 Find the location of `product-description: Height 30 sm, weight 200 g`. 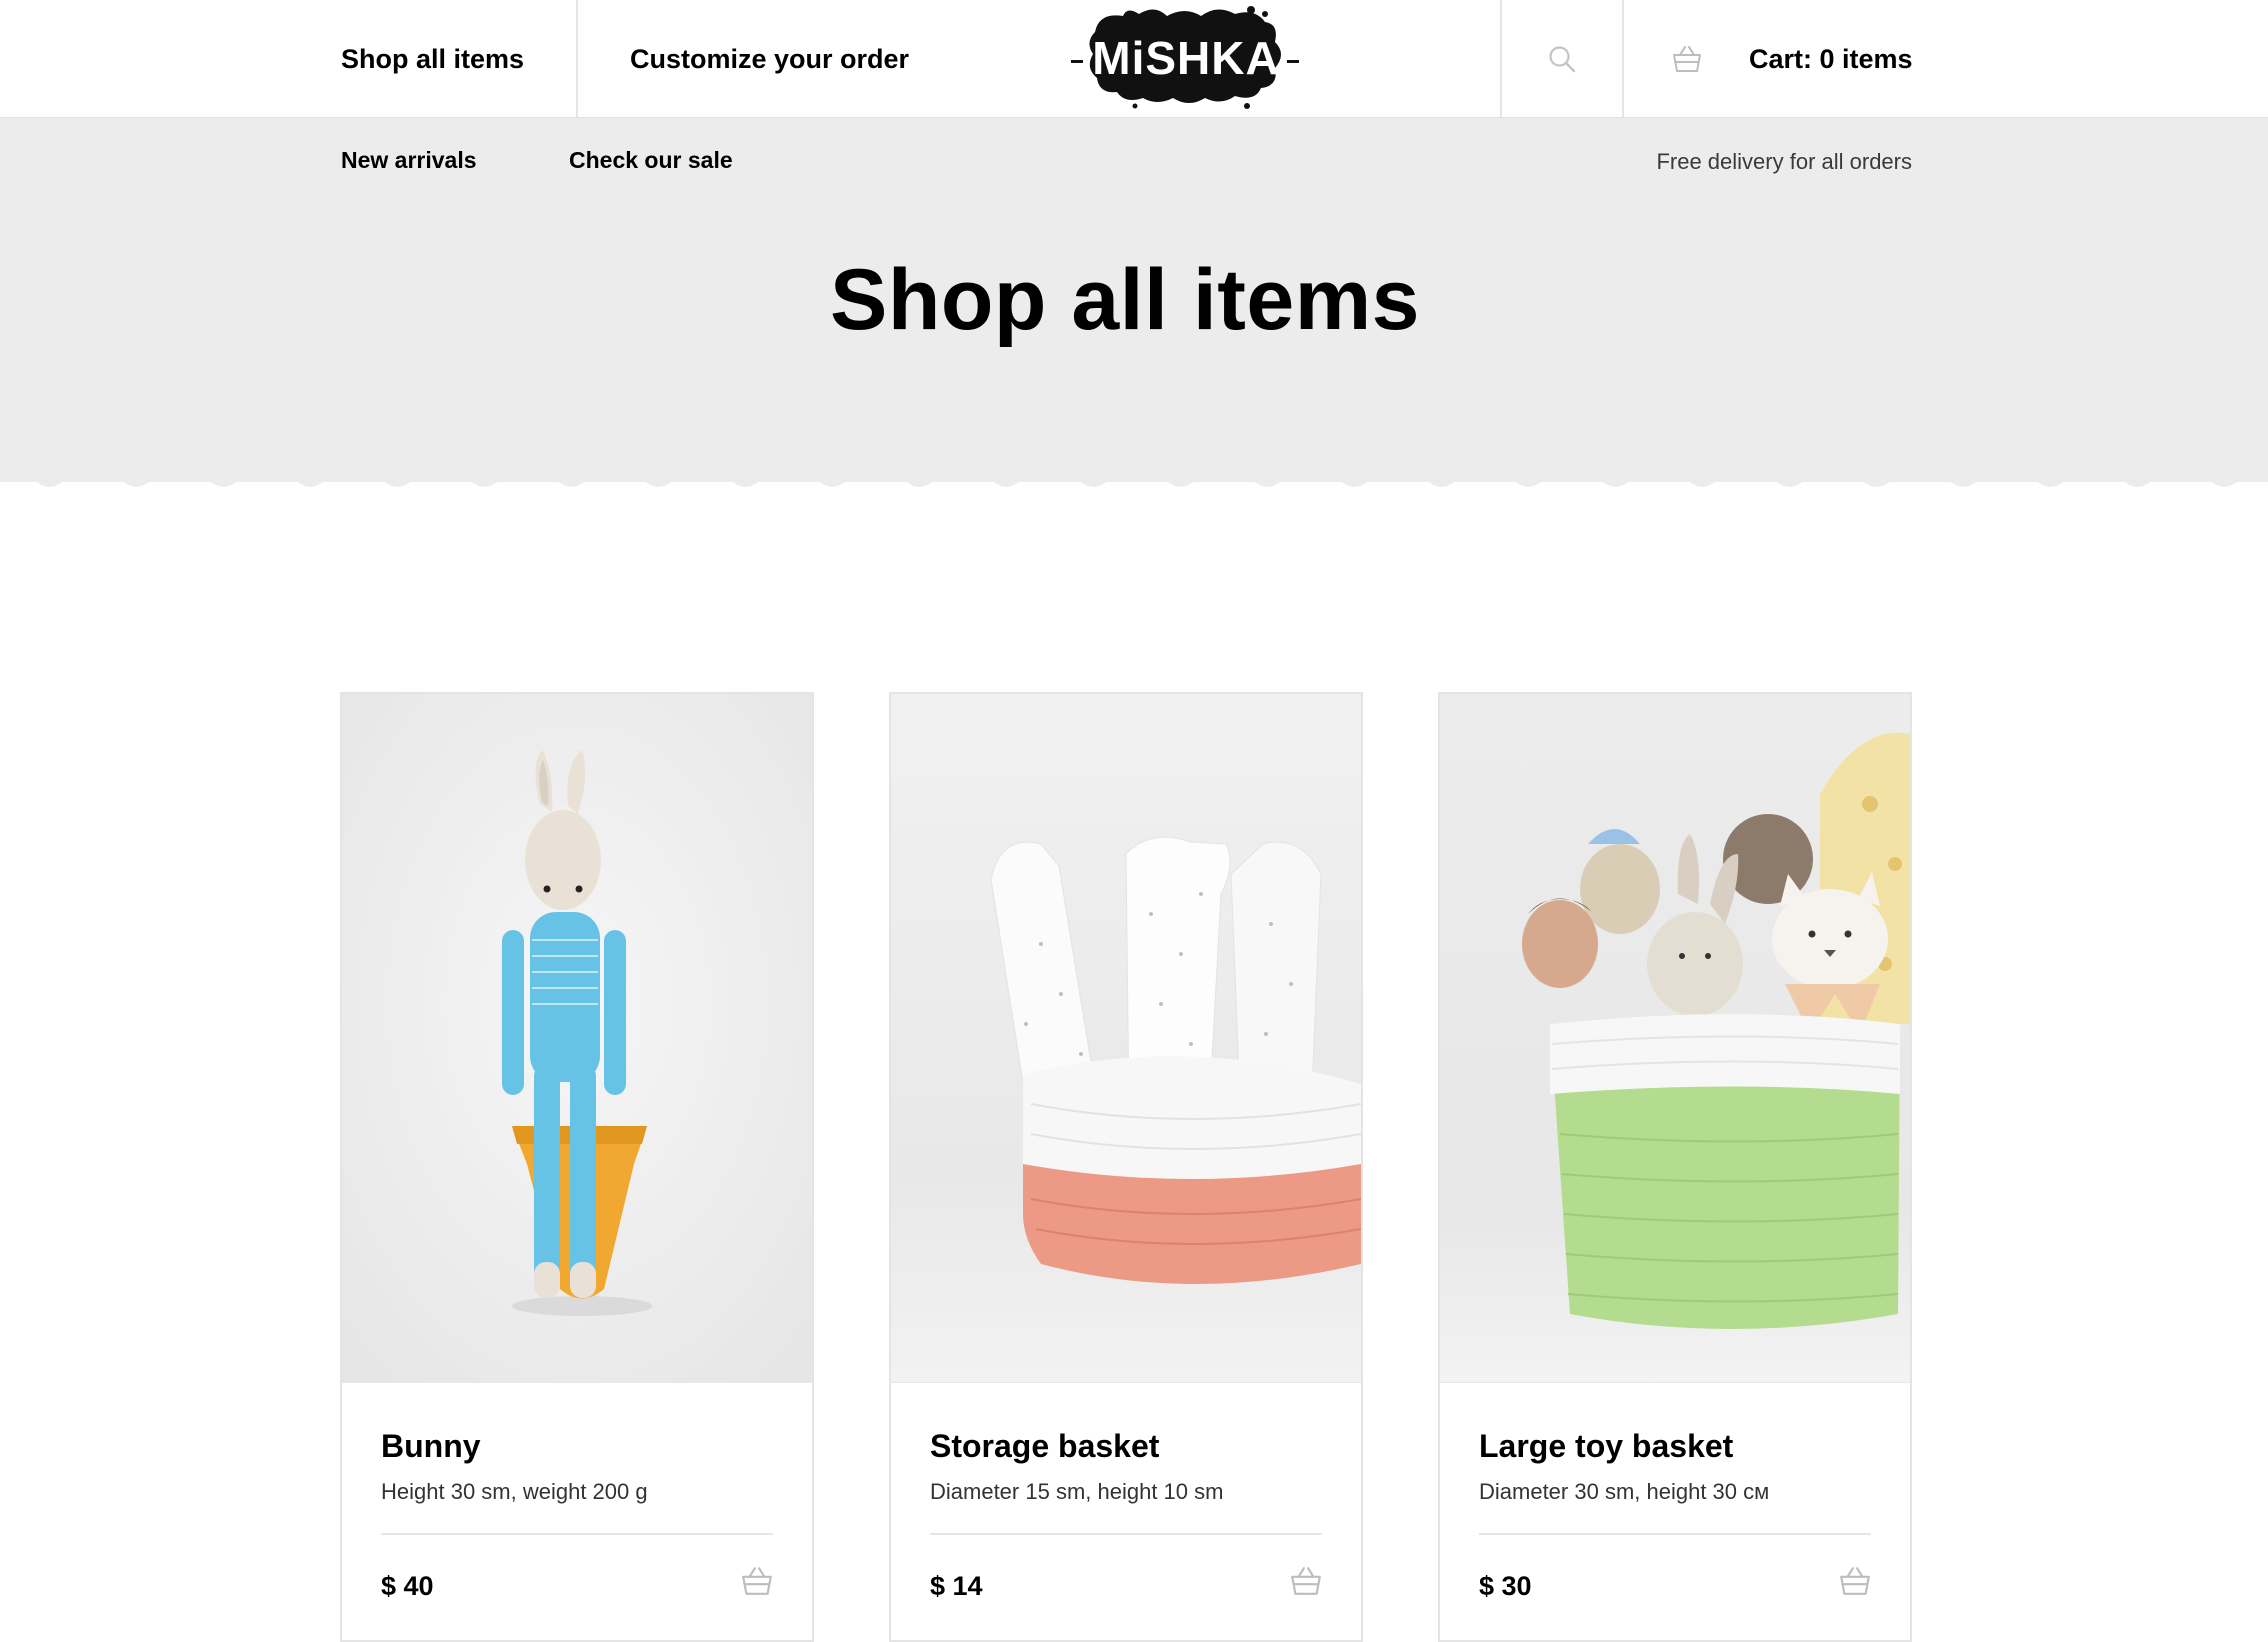

product-description: Height 30 sm, weight 200 g is located at coordinates (514, 1491).